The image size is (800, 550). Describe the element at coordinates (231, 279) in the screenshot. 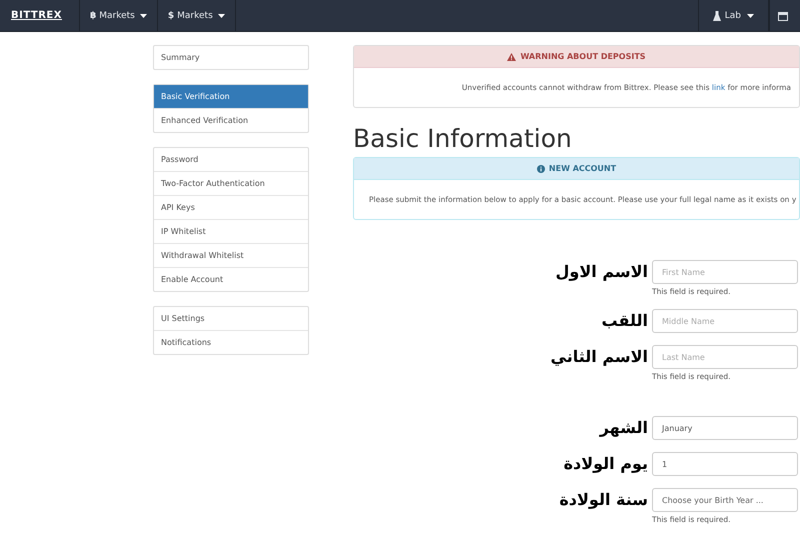

I see `sidebar-item: Enable Account` at that location.